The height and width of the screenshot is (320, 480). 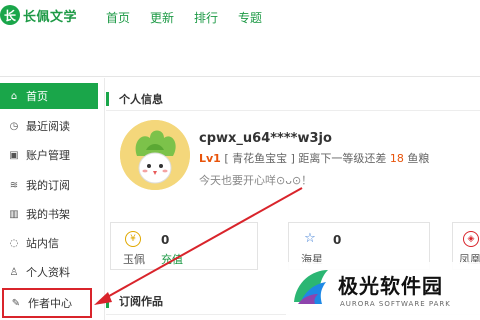 I want to click on watermark-subtitle: AURORA SOFTWARE PARK, so click(x=395, y=304).